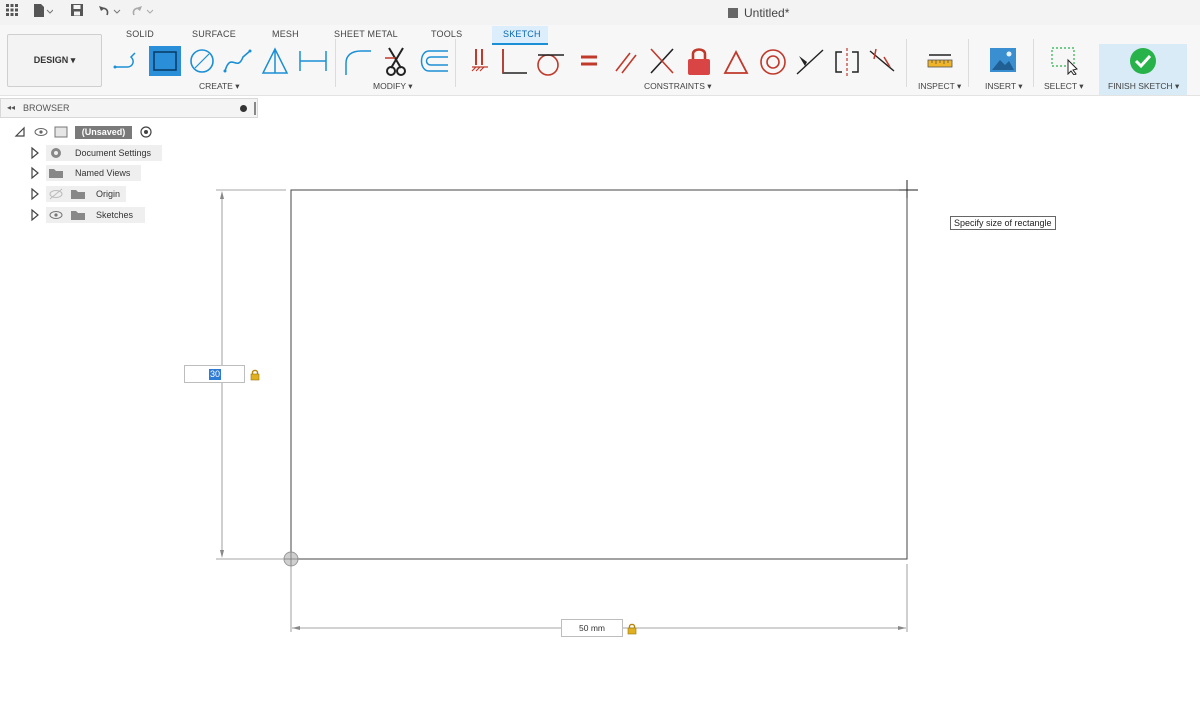 Image resolution: width=1200 pixels, height=709 pixels. What do you see at coordinates (432, 63) in the screenshot?
I see `offset-icon` at bounding box center [432, 63].